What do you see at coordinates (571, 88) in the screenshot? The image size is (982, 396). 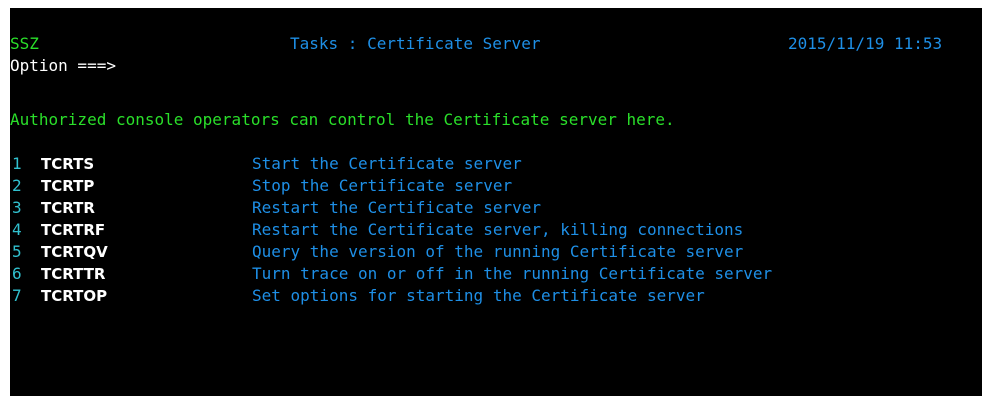 I see `command-input` at bounding box center [571, 88].